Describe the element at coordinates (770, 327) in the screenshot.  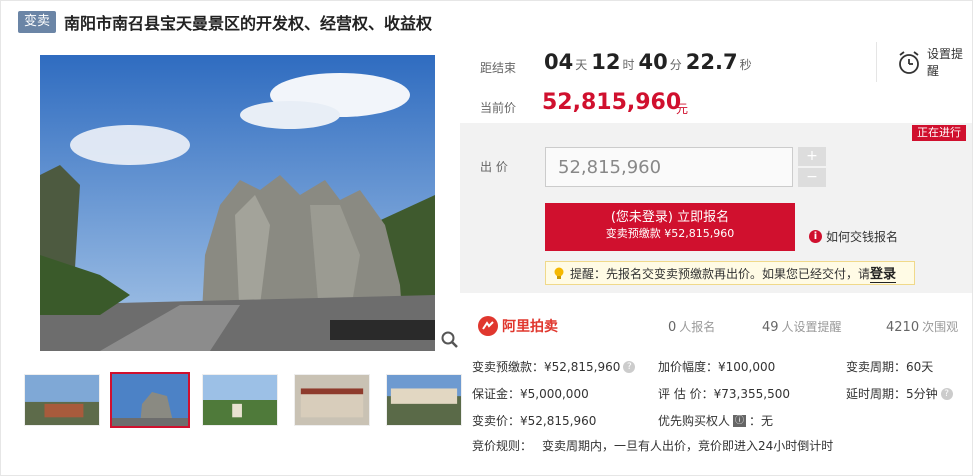
I see `reminder-count-value: 49` at that location.